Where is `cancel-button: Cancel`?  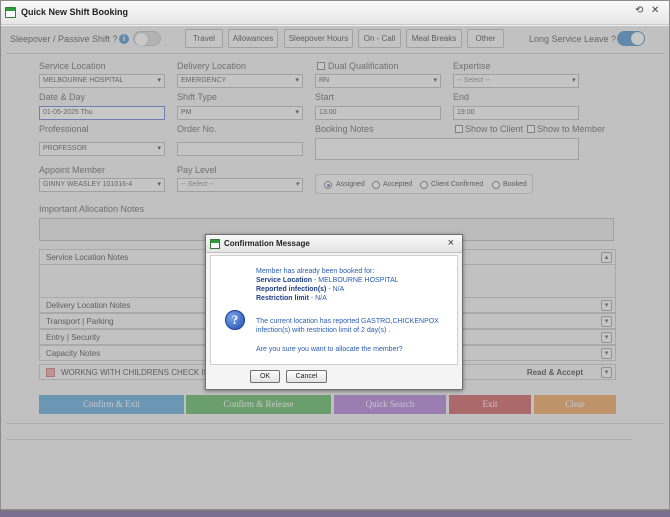 cancel-button: Cancel is located at coordinates (306, 376).